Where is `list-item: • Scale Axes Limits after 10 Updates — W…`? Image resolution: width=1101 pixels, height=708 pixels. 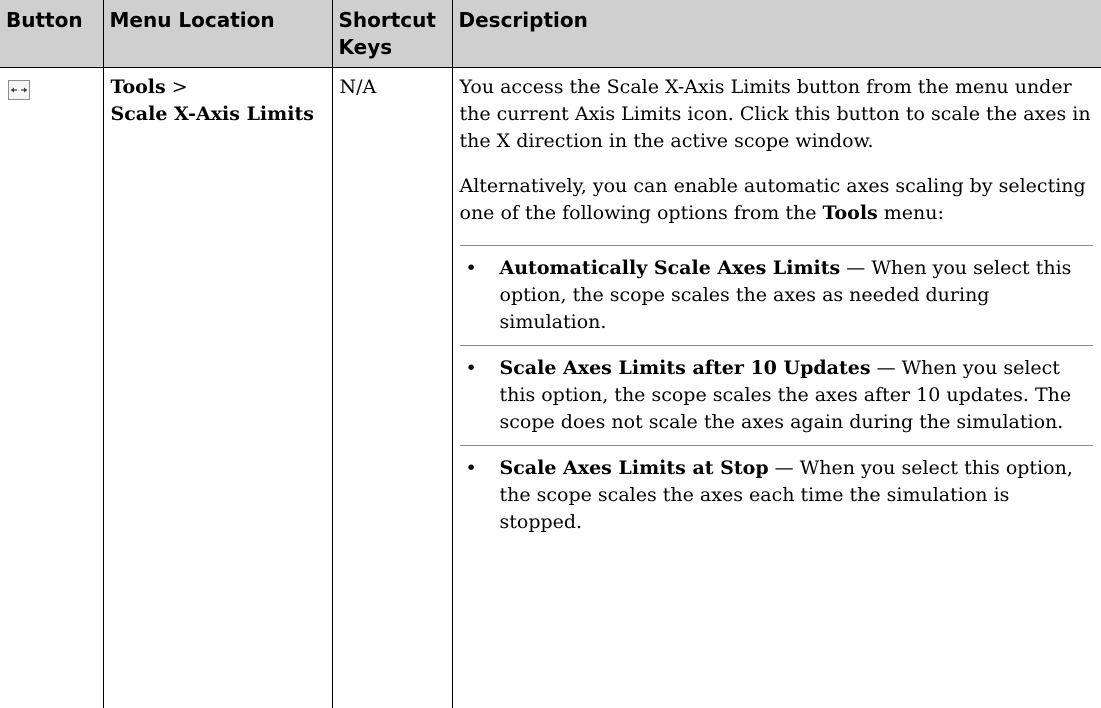
list-item: • Scale Axes Limits after 10 Updates — W… is located at coordinates (776, 395).